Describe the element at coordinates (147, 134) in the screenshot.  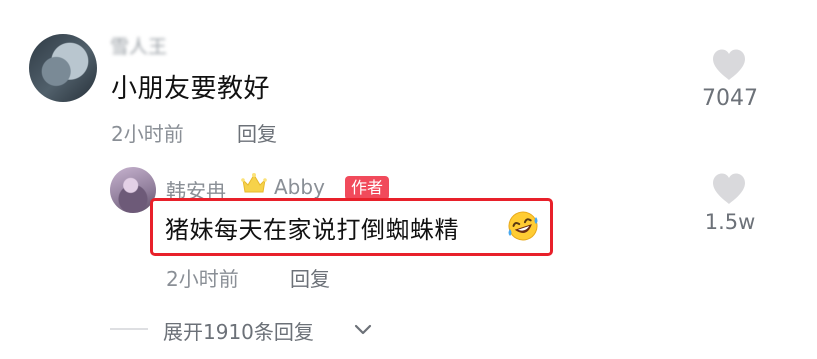
I see `comment-timestamp: 2小时前` at that location.